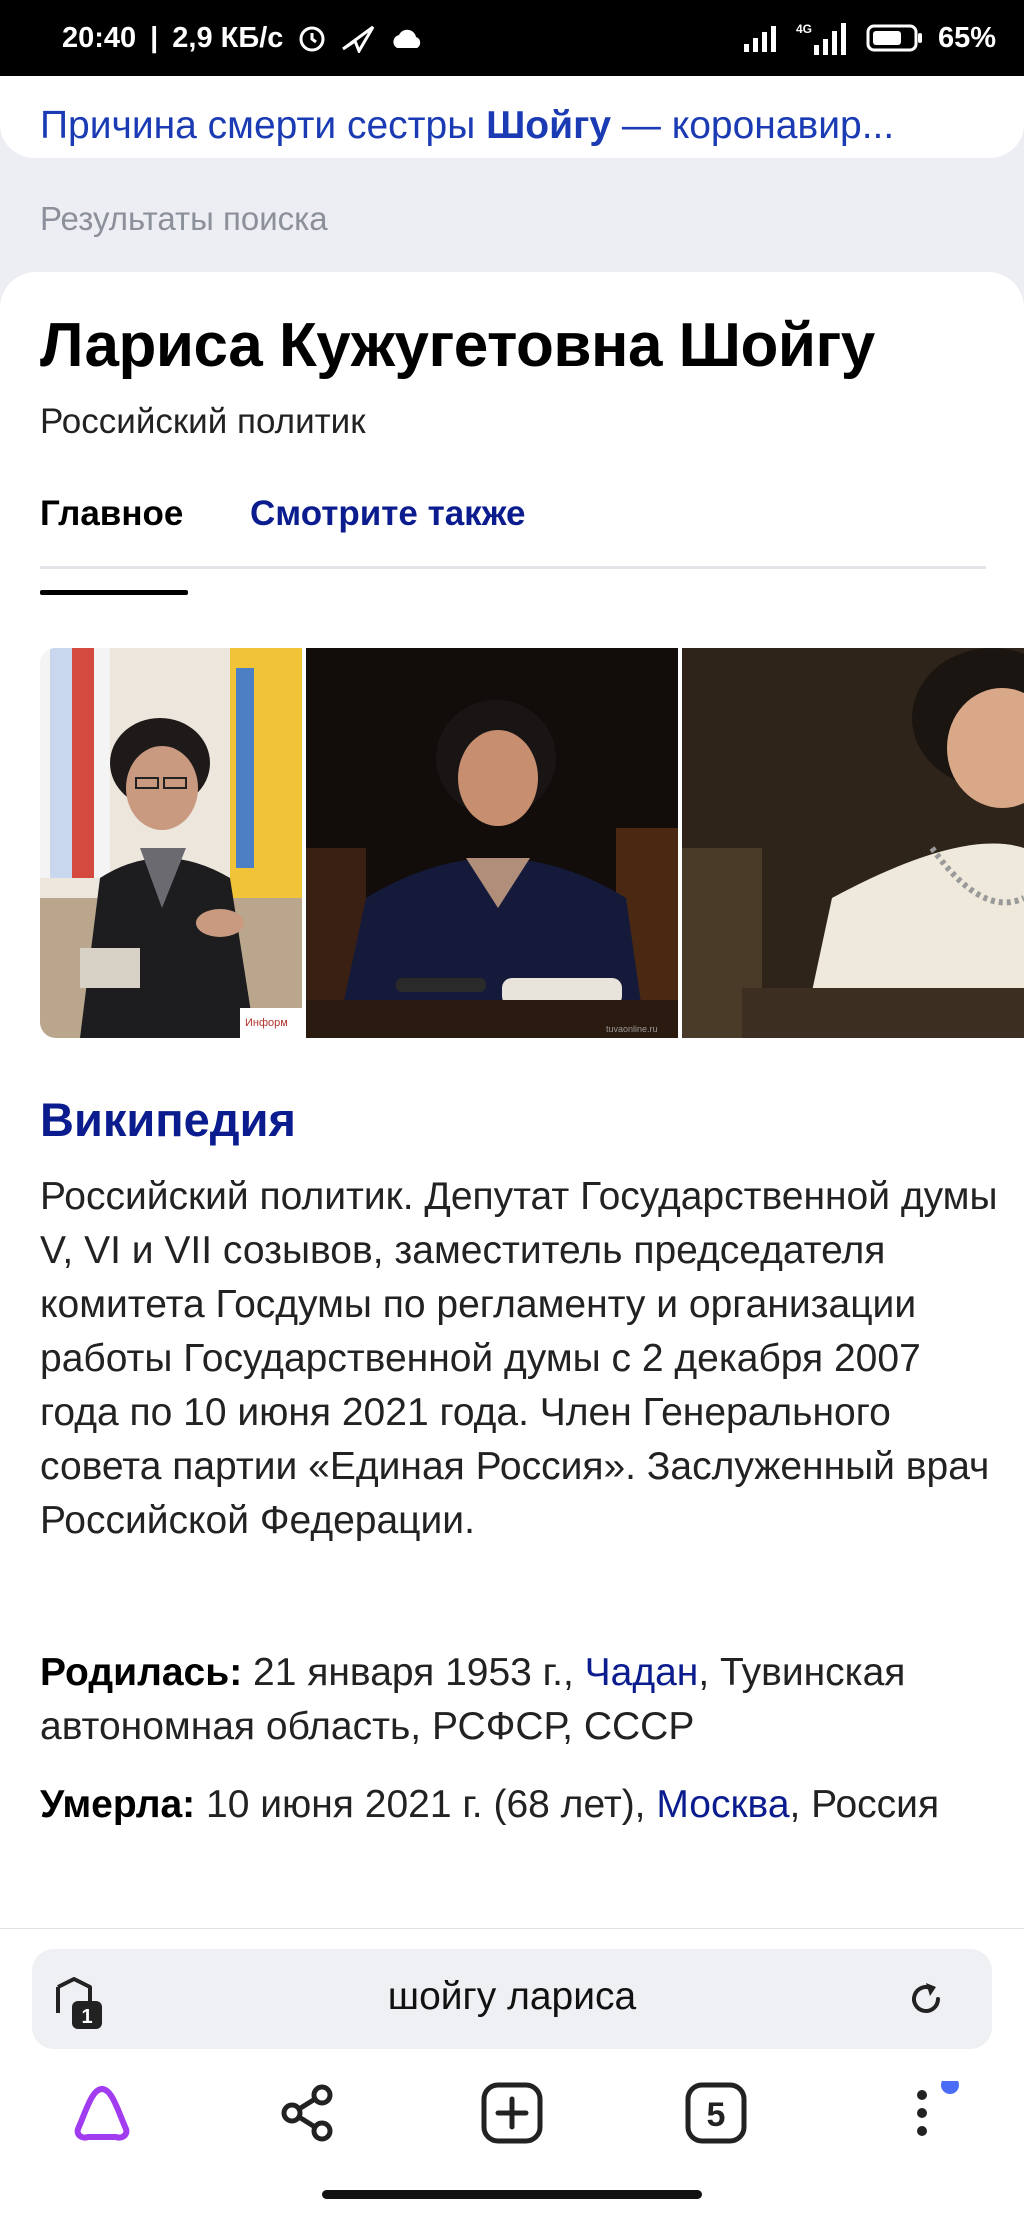 The width and height of the screenshot is (1024, 2220). Describe the element at coordinates (804, 29) in the screenshot. I see `svg-text: 4G` at that location.